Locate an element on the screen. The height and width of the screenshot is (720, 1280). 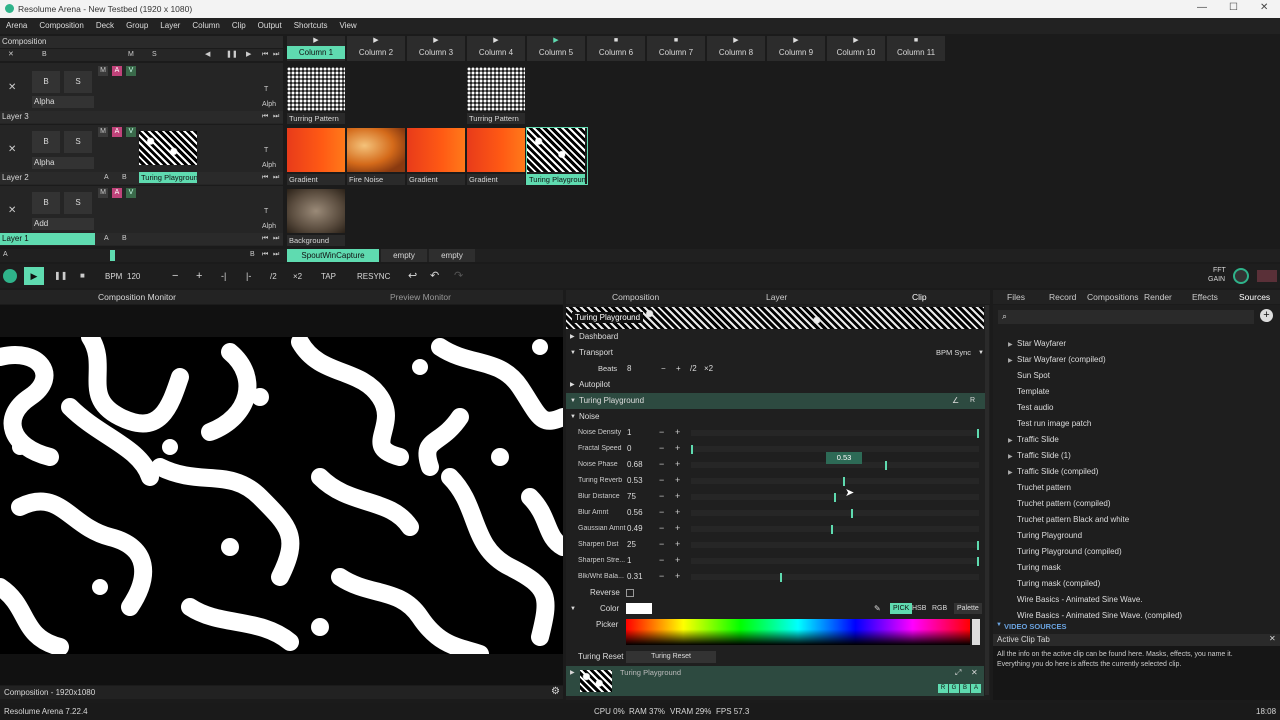
prev-column-icon: ◀ is located at coordinates (207, 55).